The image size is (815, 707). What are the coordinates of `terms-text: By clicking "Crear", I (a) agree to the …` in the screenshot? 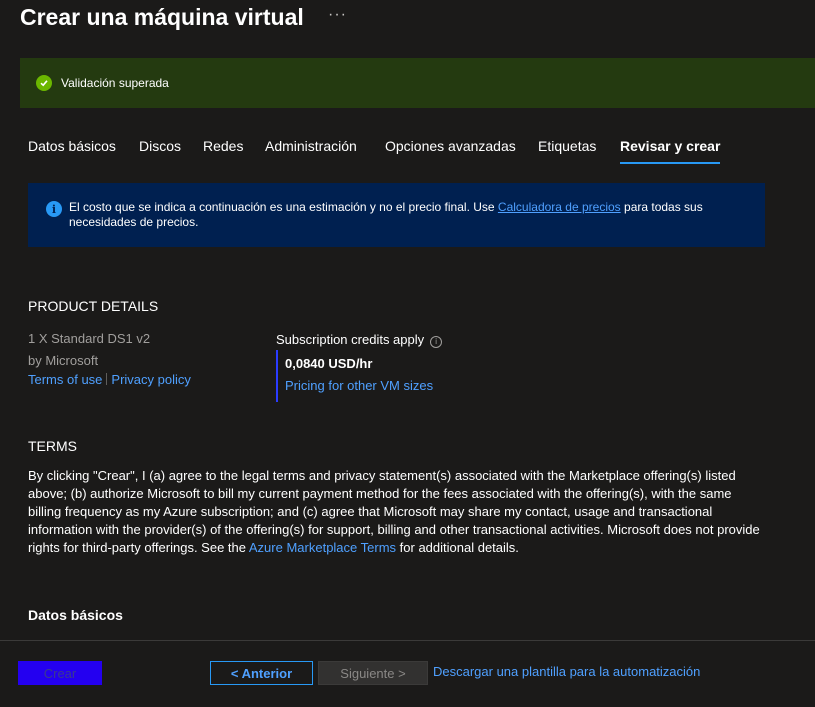 It's located at (398, 512).